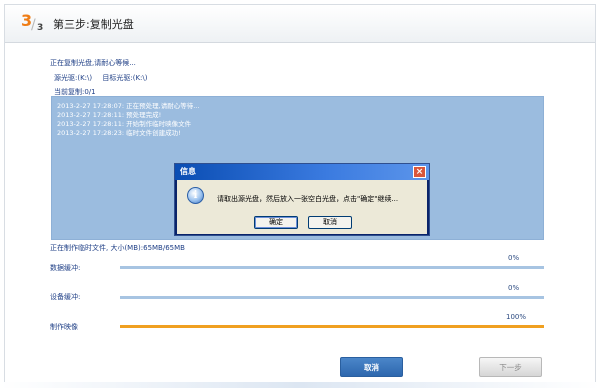  What do you see at coordinates (73, 78) in the screenshot?
I see `source-drive-label: 源光驱:(K:\)` at bounding box center [73, 78].